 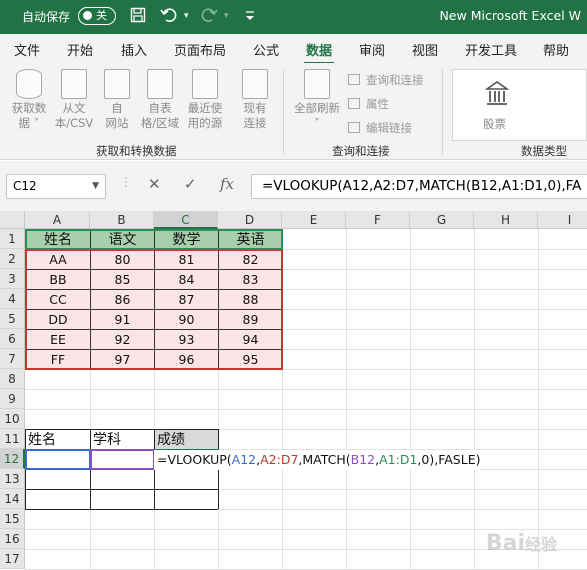 I want to click on refresh-all-button: 全部刷新 ˅, so click(x=317, y=100).